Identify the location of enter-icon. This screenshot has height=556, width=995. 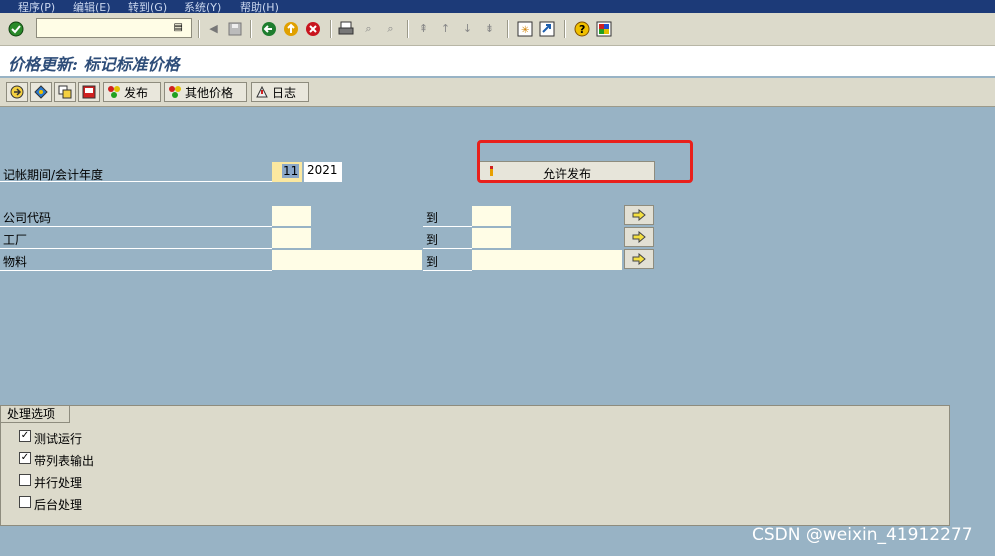
(15, 28).